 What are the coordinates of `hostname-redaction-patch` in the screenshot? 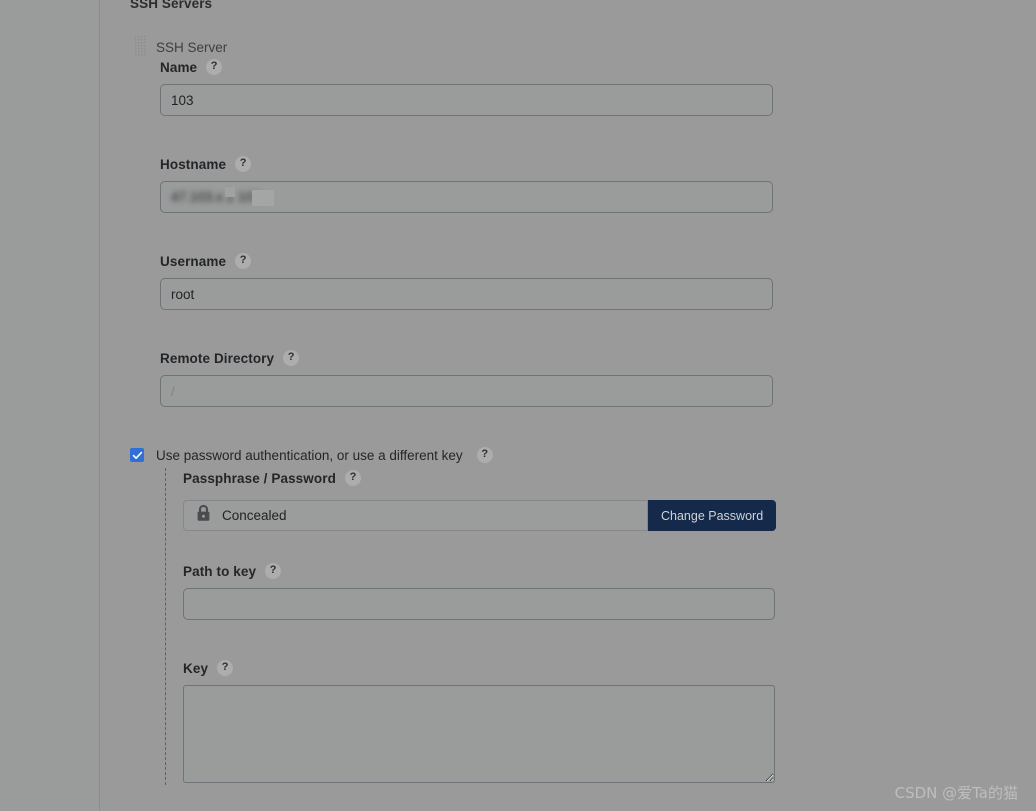 It's located at (230, 192).